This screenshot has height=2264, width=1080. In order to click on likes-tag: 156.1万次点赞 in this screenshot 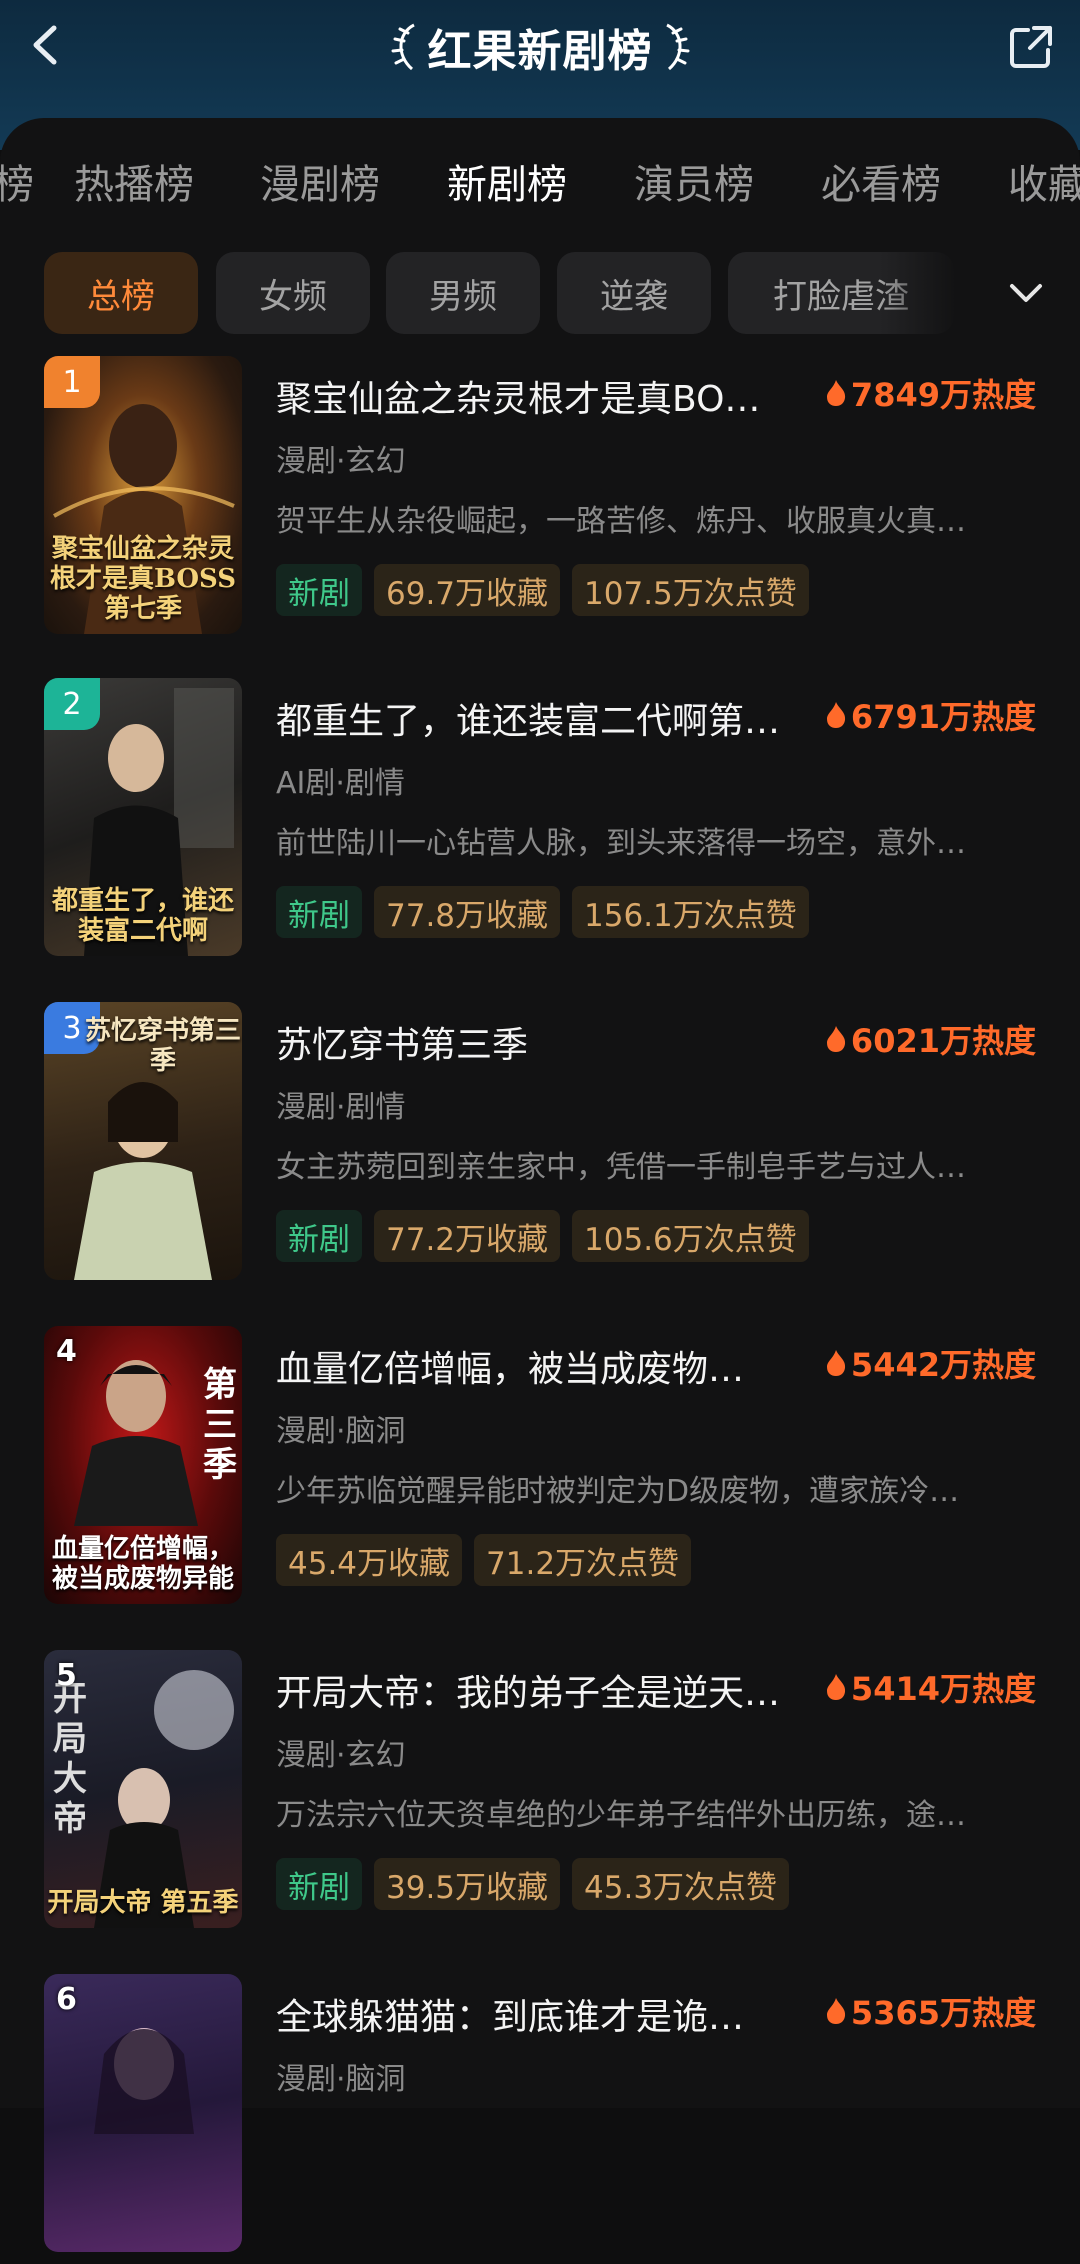, I will do `click(690, 912)`.